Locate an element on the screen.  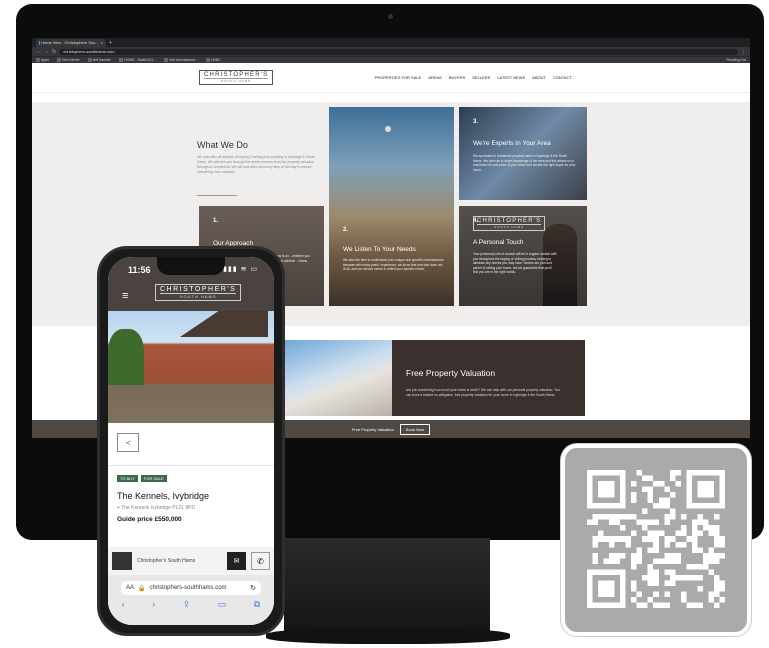
card-title: We're Experts In Your Area is located at coordinates (512, 143).